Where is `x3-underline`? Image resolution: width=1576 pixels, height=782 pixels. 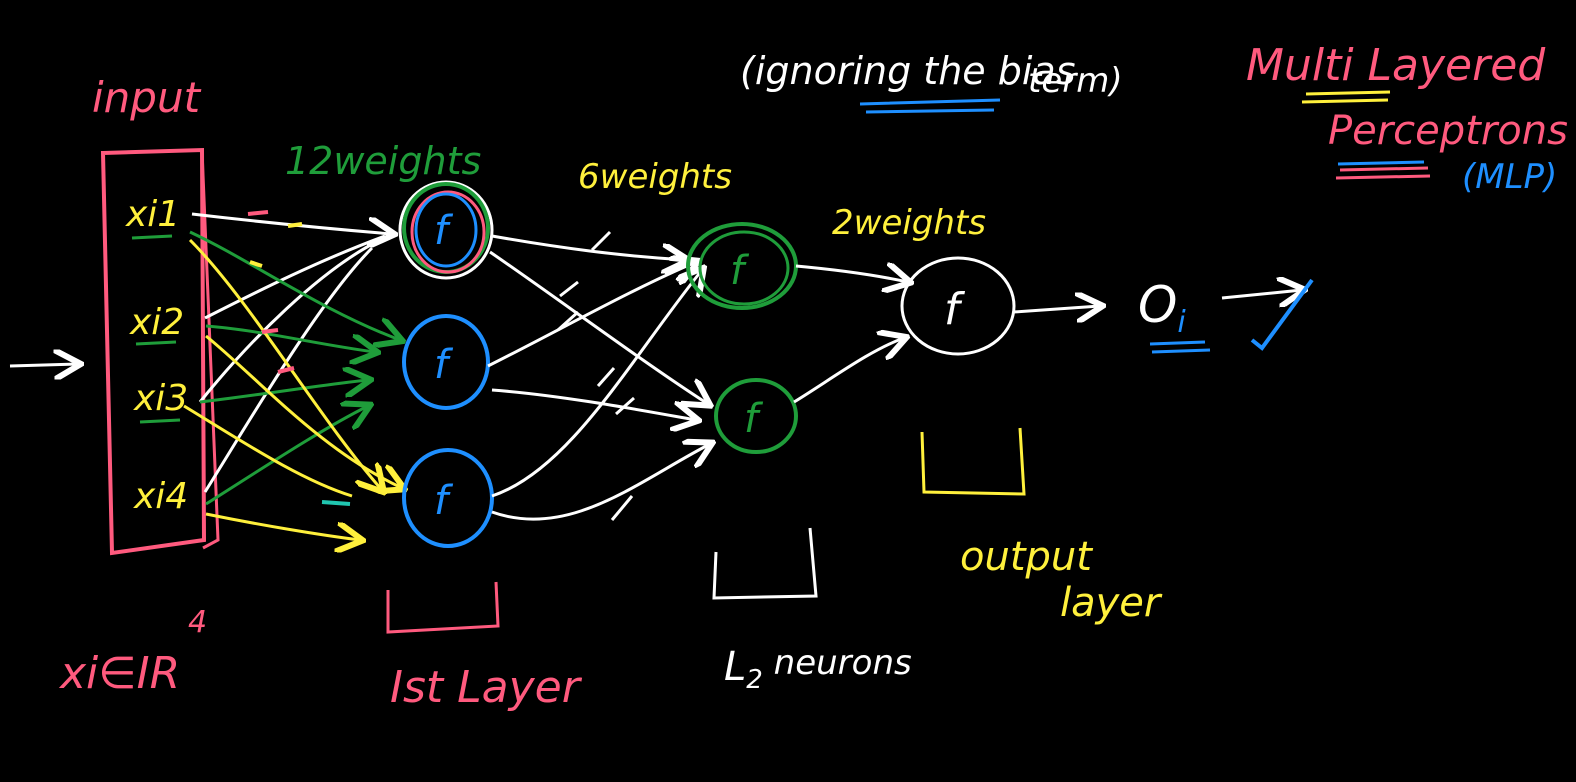 x3-underline is located at coordinates (160, 421).